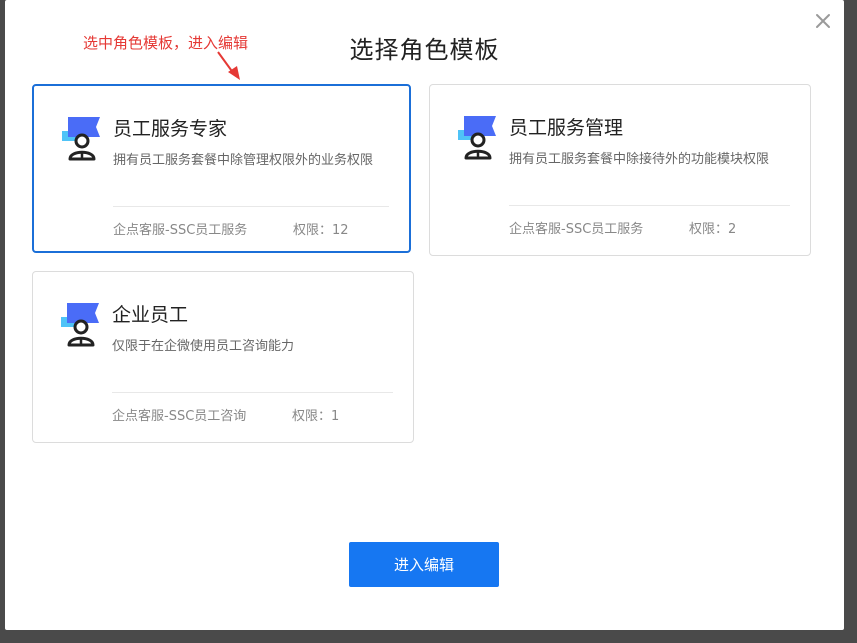  I want to click on role-name: 员工服务专家, so click(170, 129).